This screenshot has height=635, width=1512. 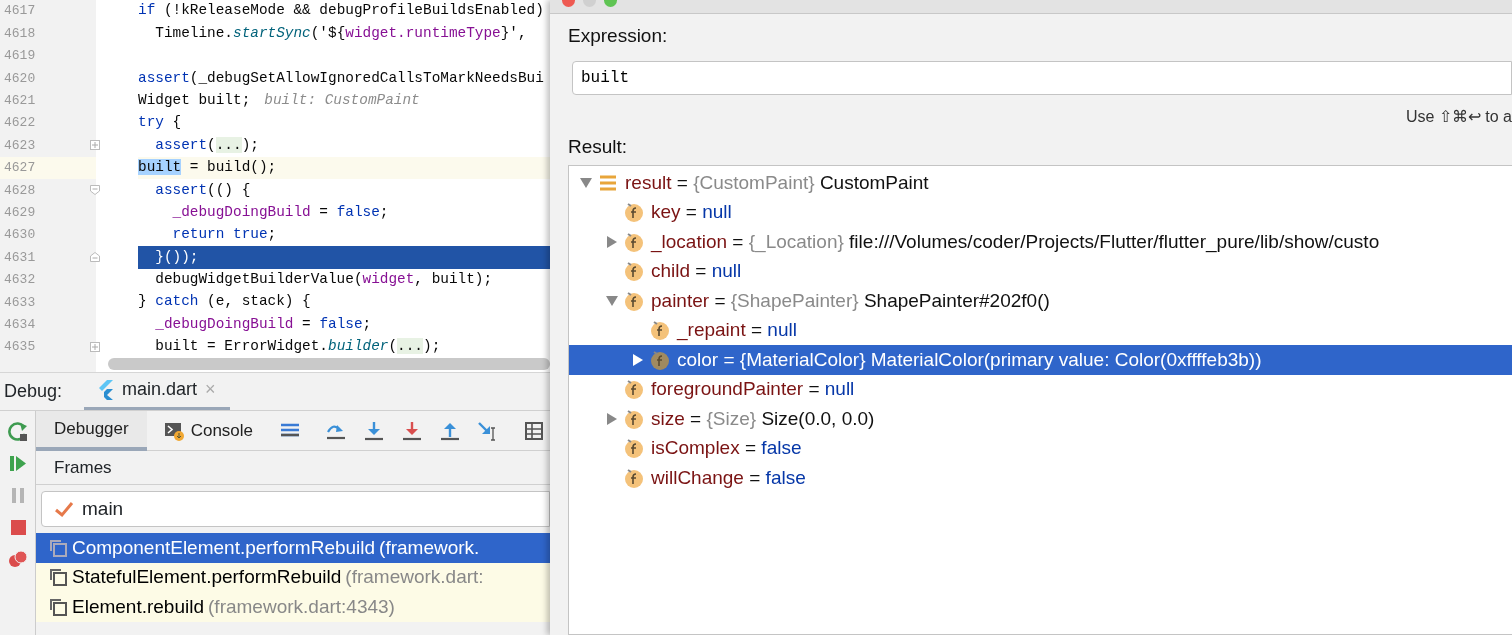 I want to click on line-number: 4620, so click(x=20, y=78).